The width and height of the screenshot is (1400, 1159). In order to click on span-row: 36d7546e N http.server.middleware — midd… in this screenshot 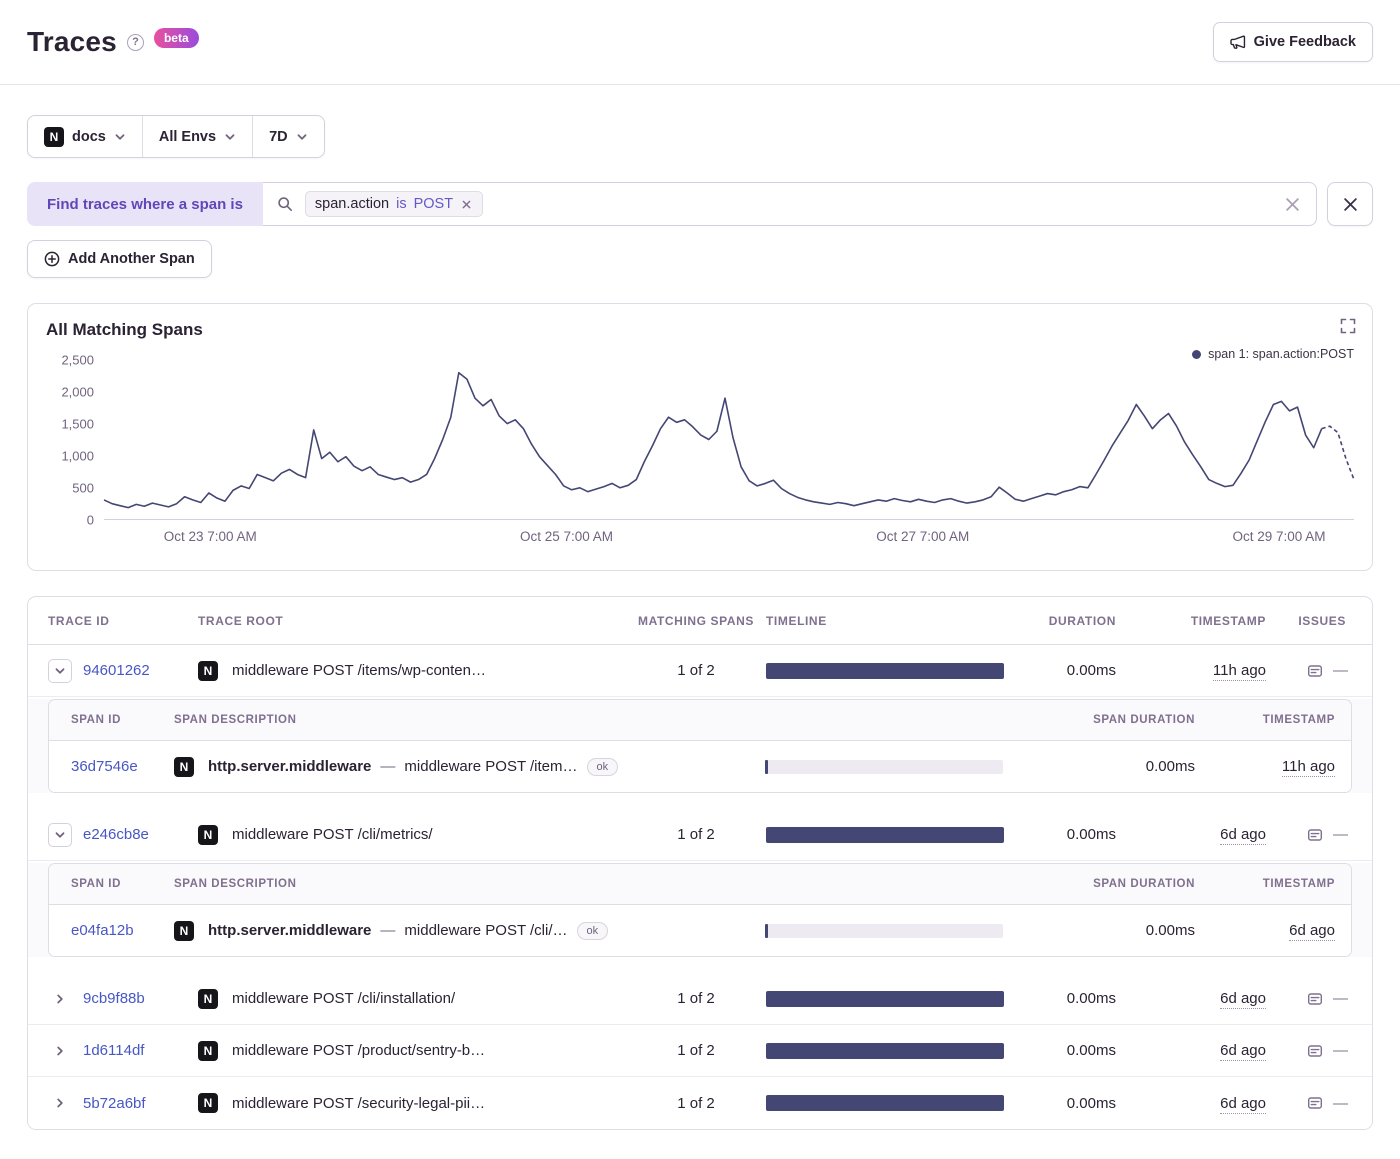, I will do `click(700, 766)`.